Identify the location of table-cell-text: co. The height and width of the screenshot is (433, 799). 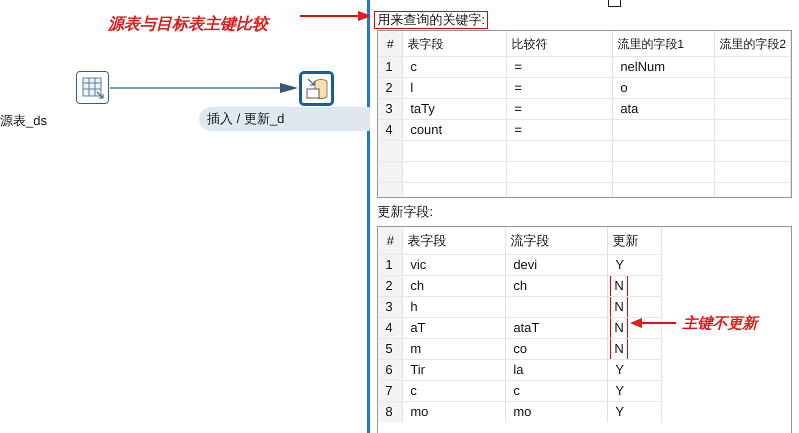
(520, 349).